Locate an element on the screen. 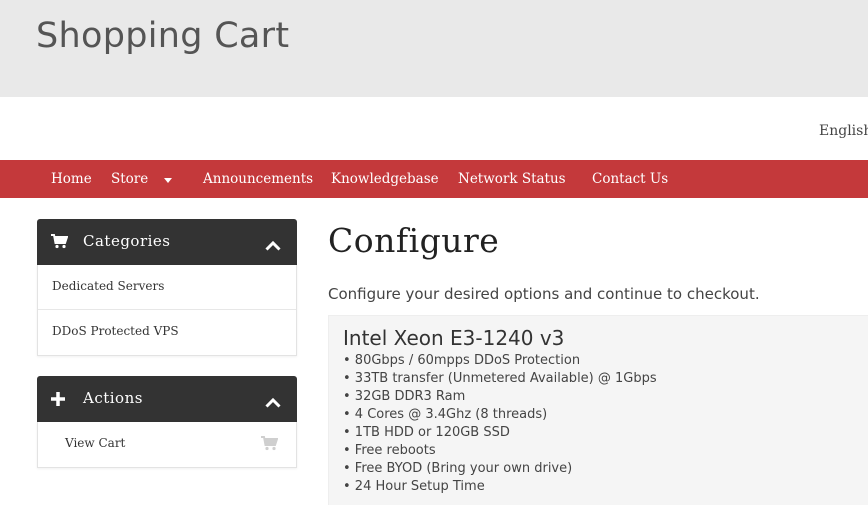 The width and height of the screenshot is (868, 505). nav-item-announcements: Announcements is located at coordinates (258, 179).